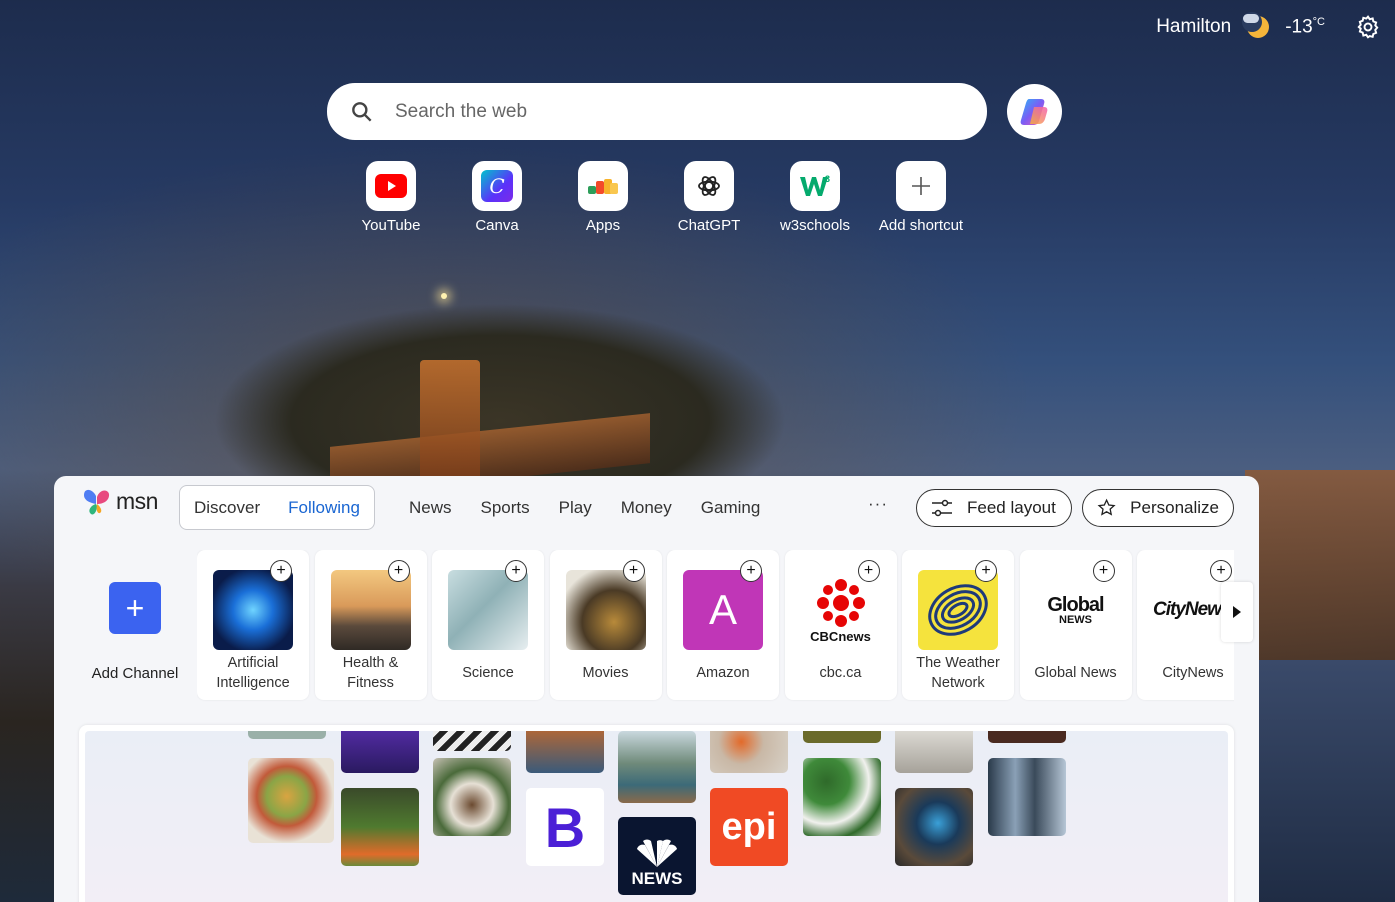  I want to click on chevron-right-icon, so click(1237, 612).